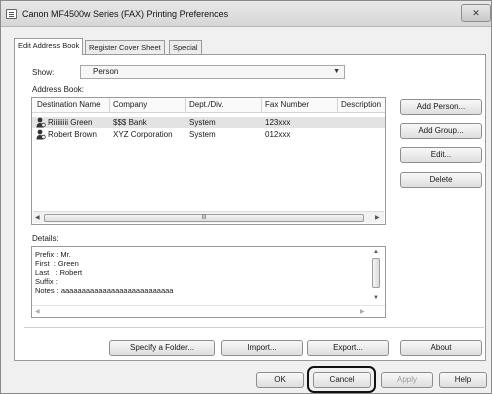 The height and width of the screenshot is (394, 492). I want to click on scroll-up-icon: ▲, so click(376, 252).